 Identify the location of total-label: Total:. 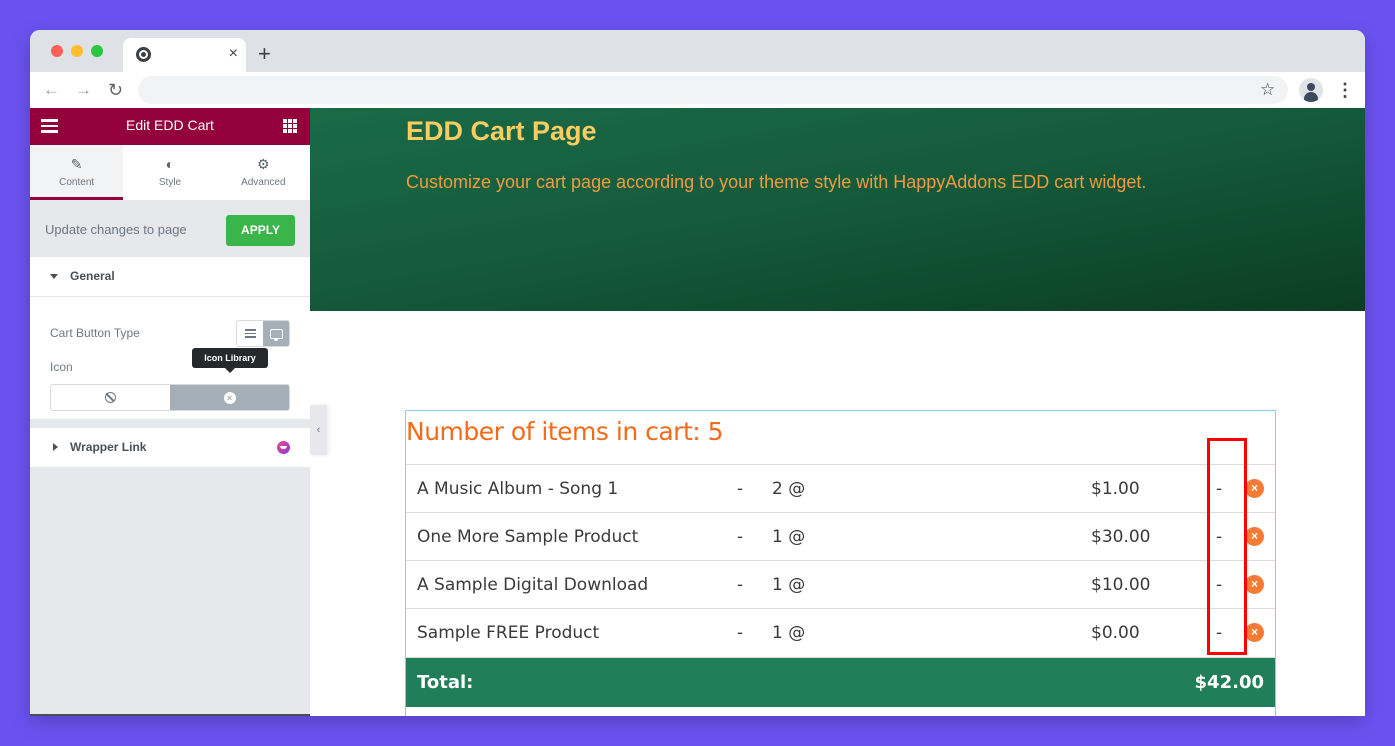
(445, 682).